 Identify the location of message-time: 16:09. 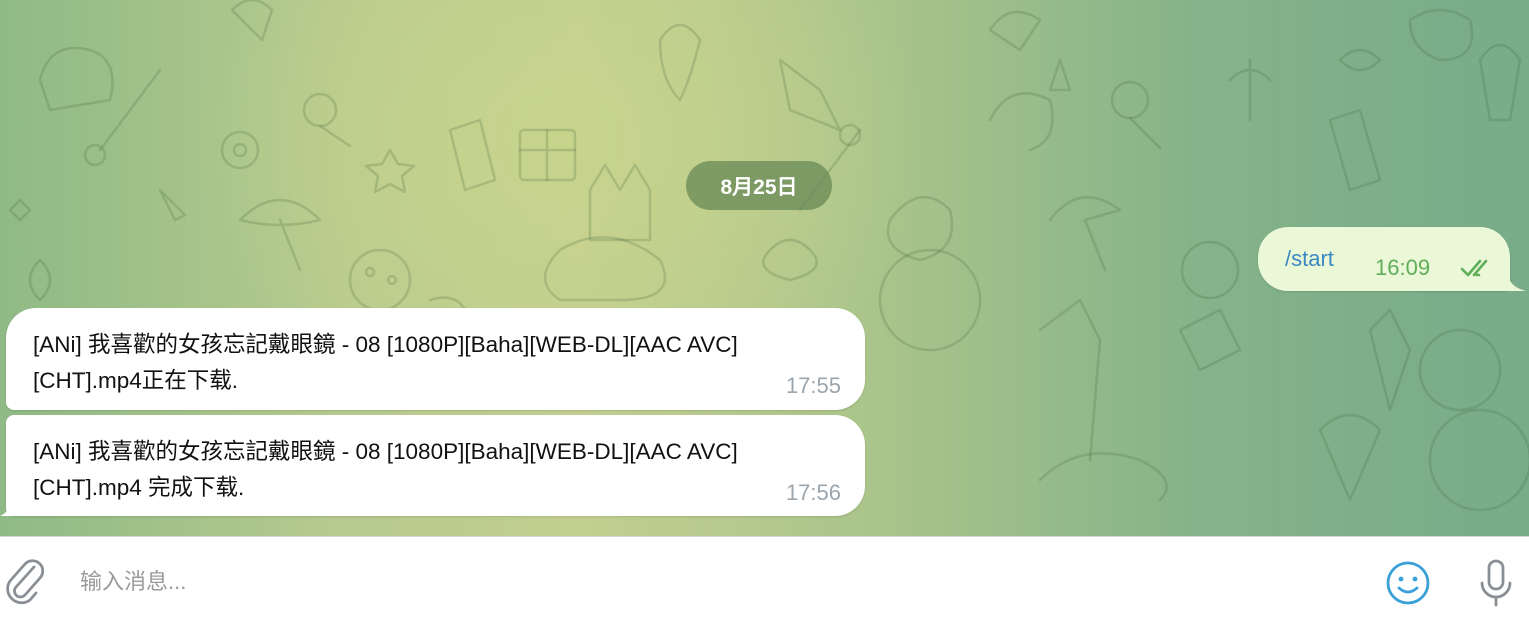
(1403, 267).